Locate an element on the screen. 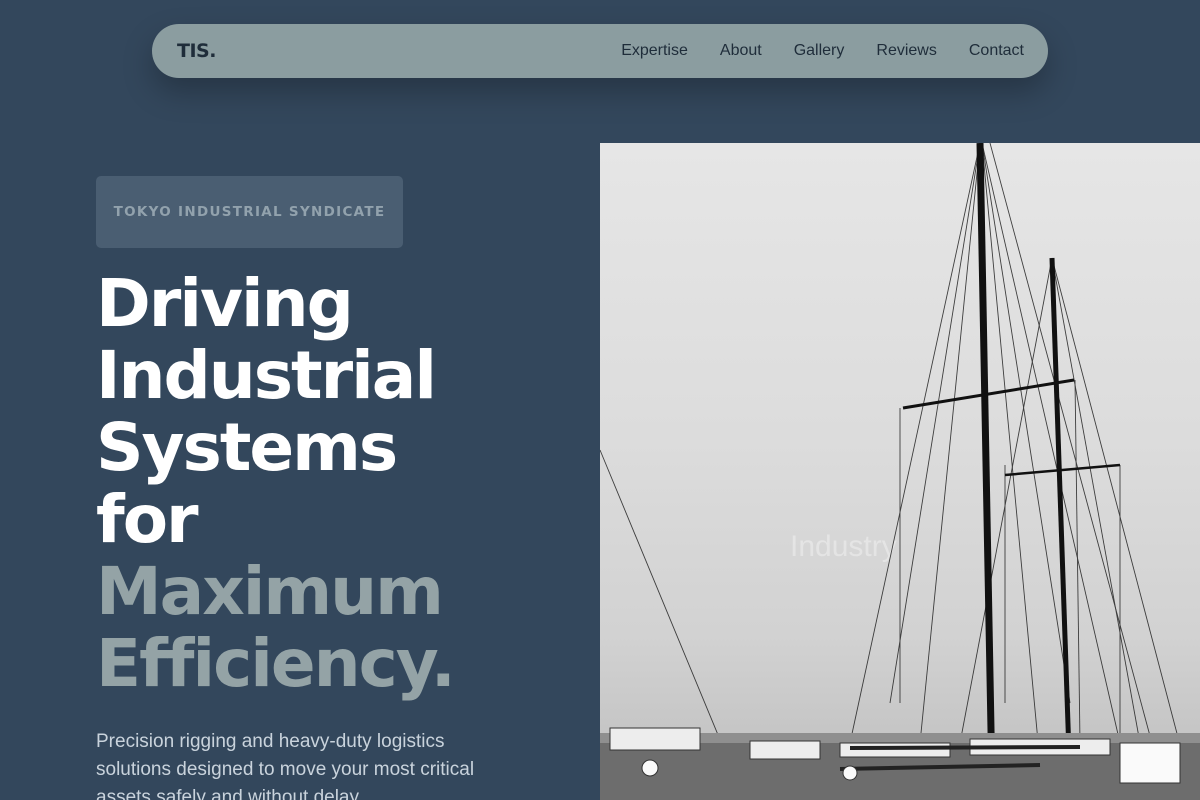 The width and height of the screenshot is (1200, 800). nav-links: Expertise About Gallery Reviews Contact is located at coordinates (822, 51).